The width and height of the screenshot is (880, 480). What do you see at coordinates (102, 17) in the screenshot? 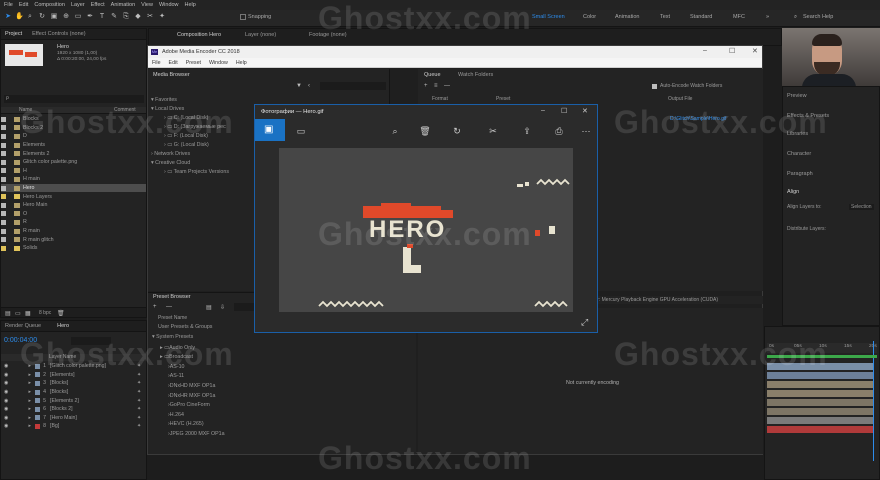
I see `type-tool-icon: T` at bounding box center [102, 17].